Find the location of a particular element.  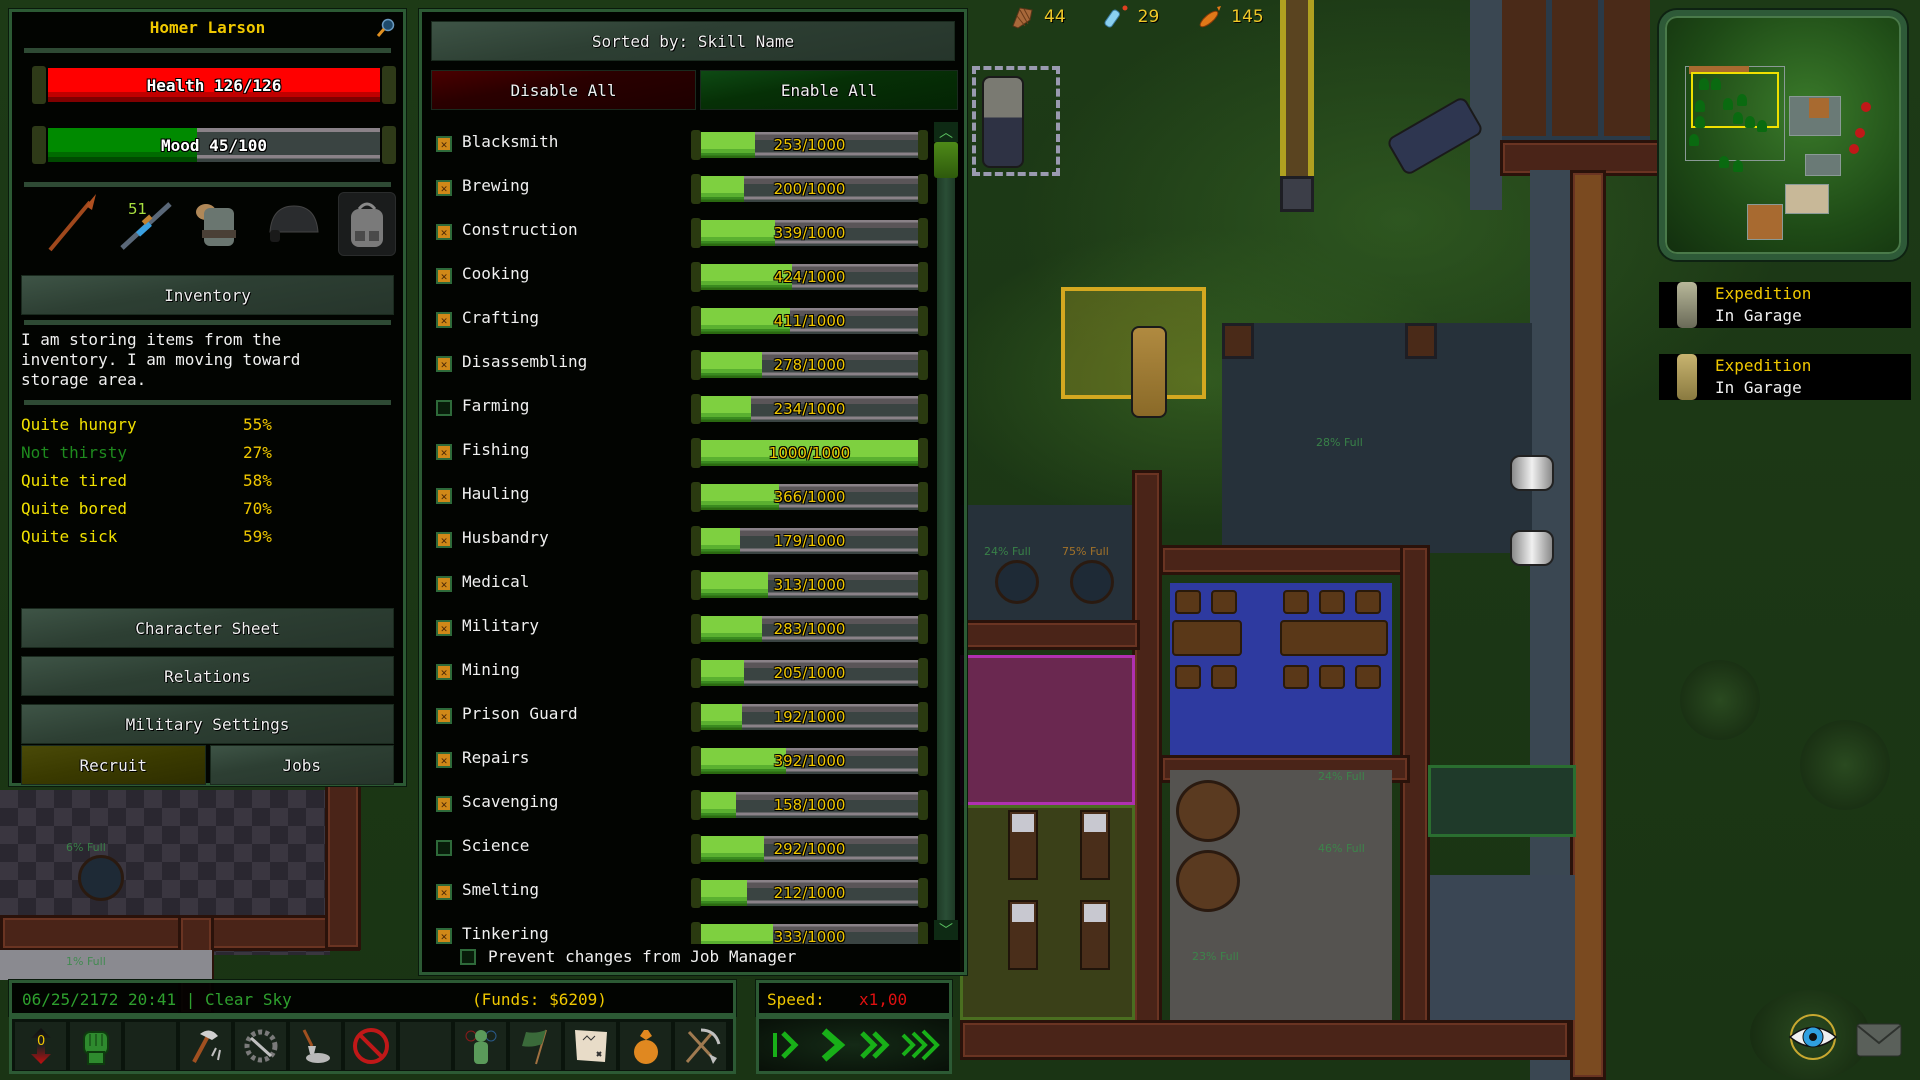

equipment-slot-armor is located at coordinates (219, 224).